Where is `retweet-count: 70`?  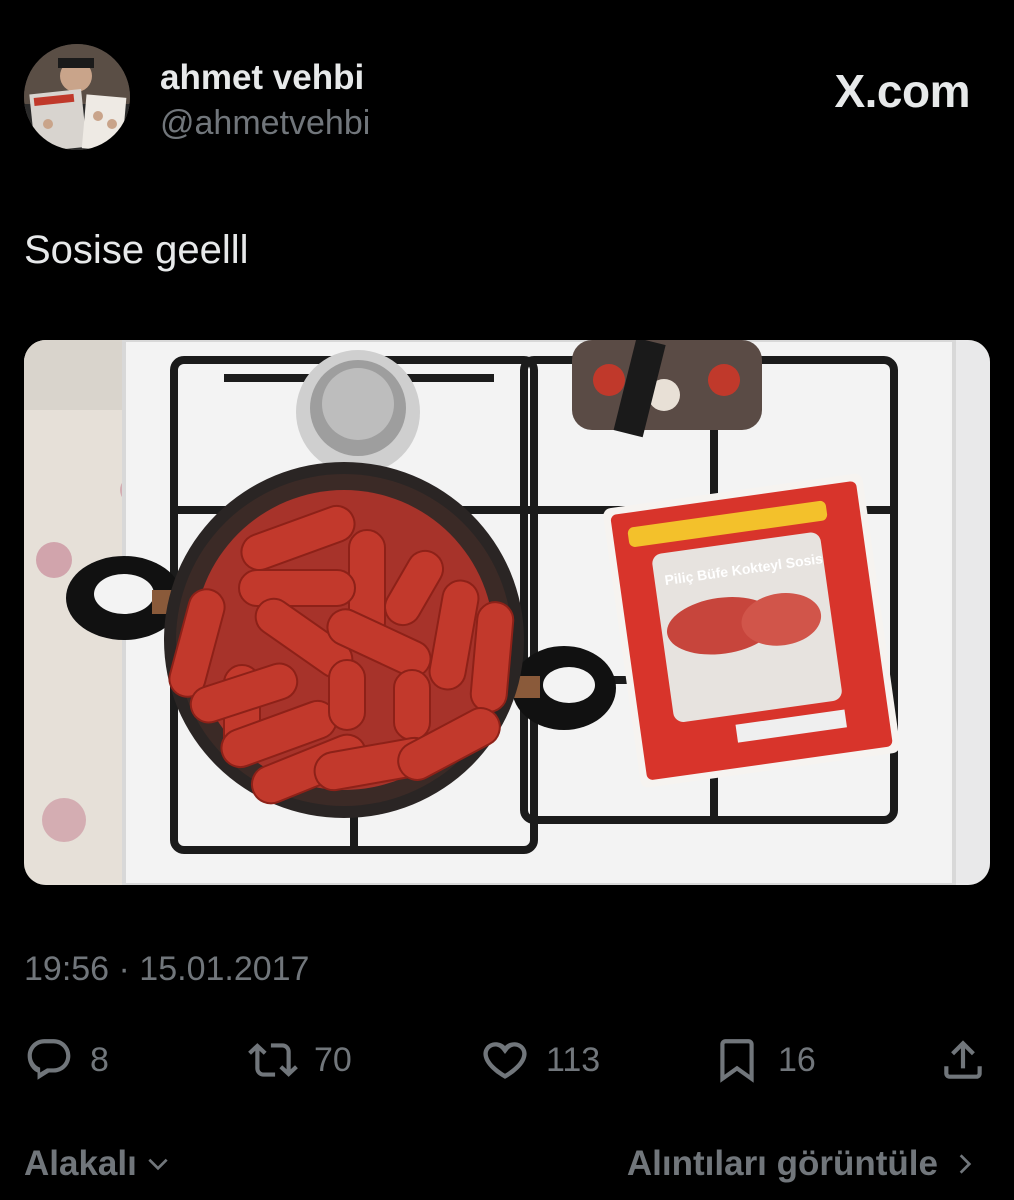 retweet-count: 70 is located at coordinates (333, 1059).